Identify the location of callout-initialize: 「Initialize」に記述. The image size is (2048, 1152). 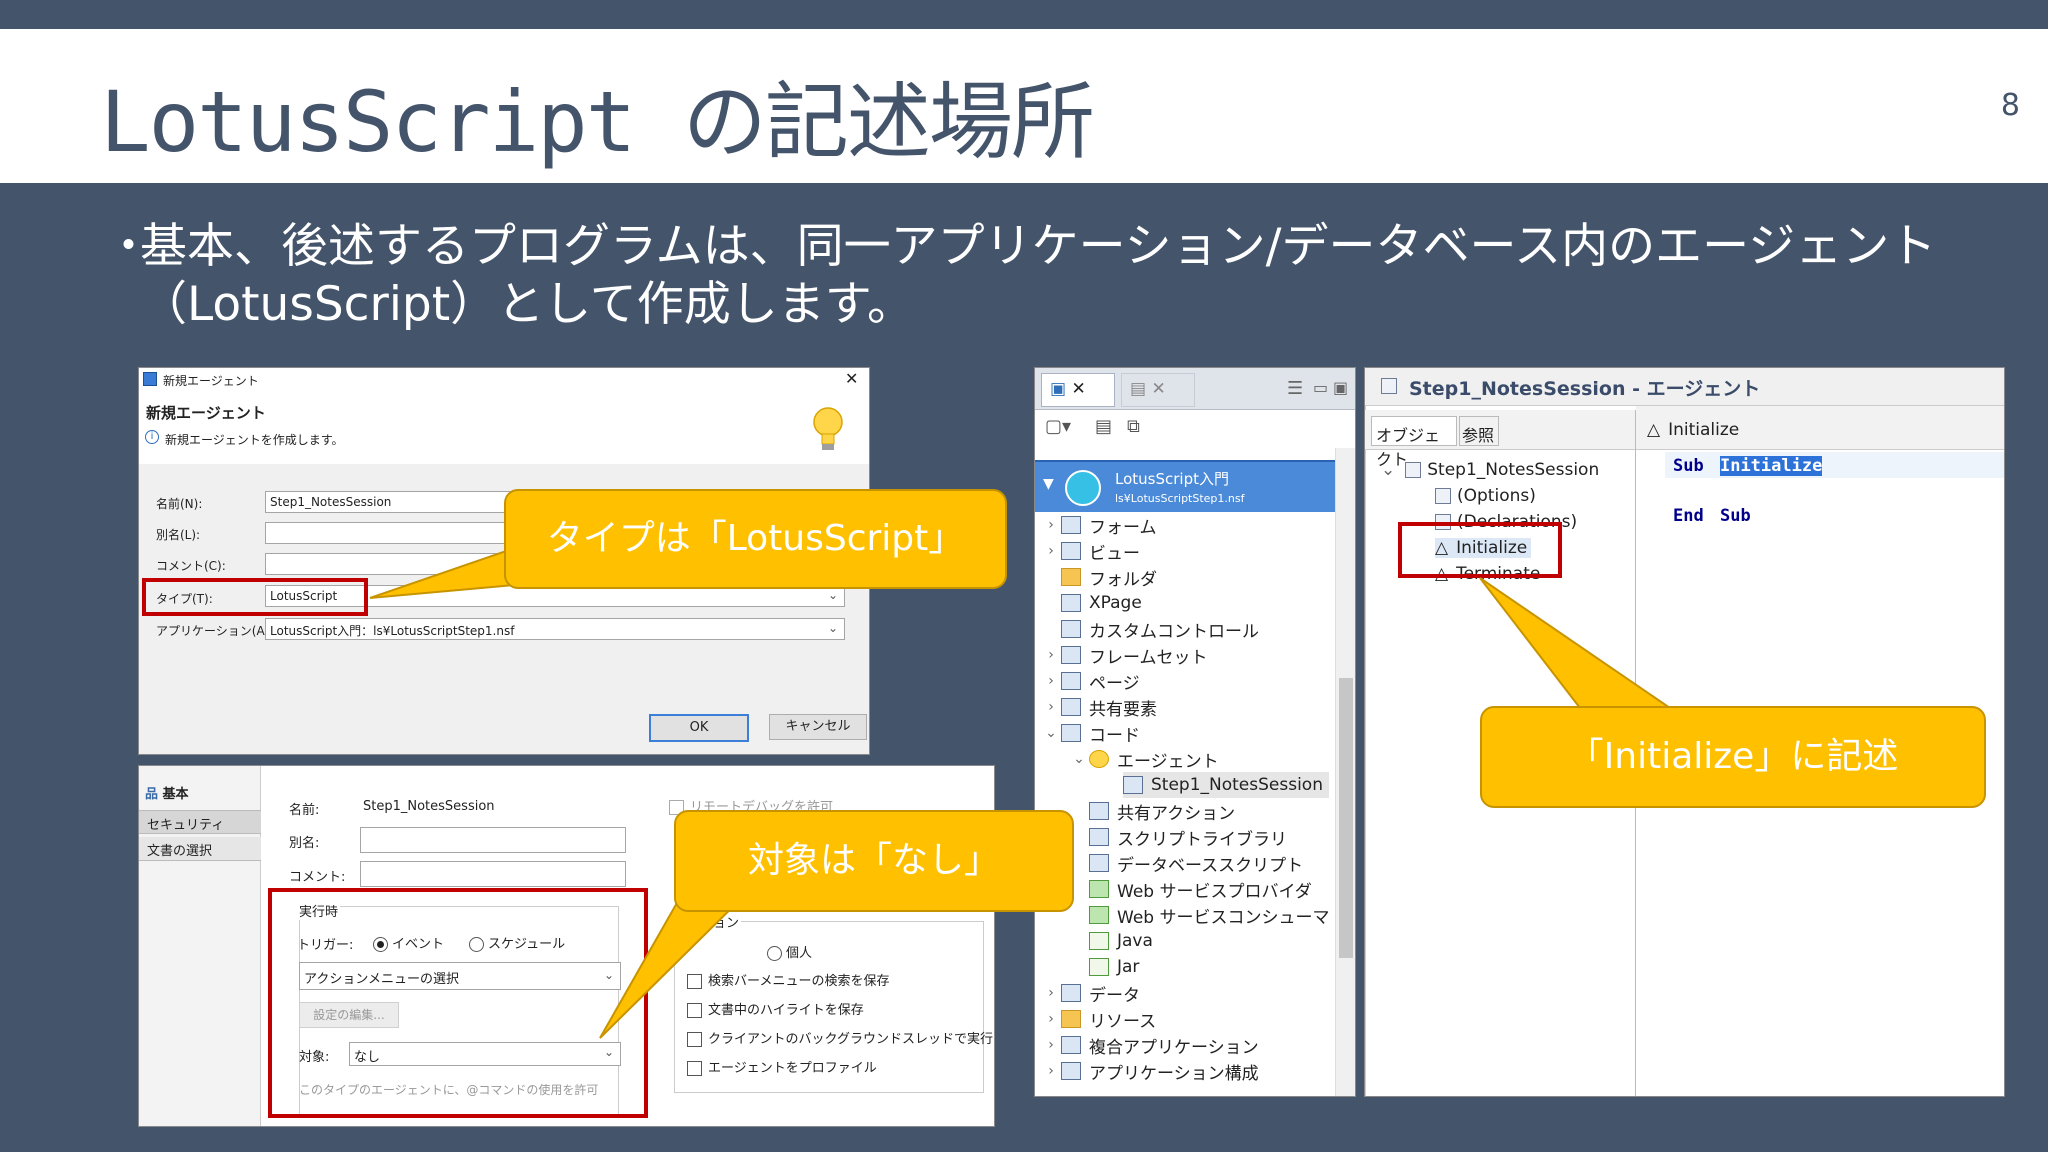
(1733, 757).